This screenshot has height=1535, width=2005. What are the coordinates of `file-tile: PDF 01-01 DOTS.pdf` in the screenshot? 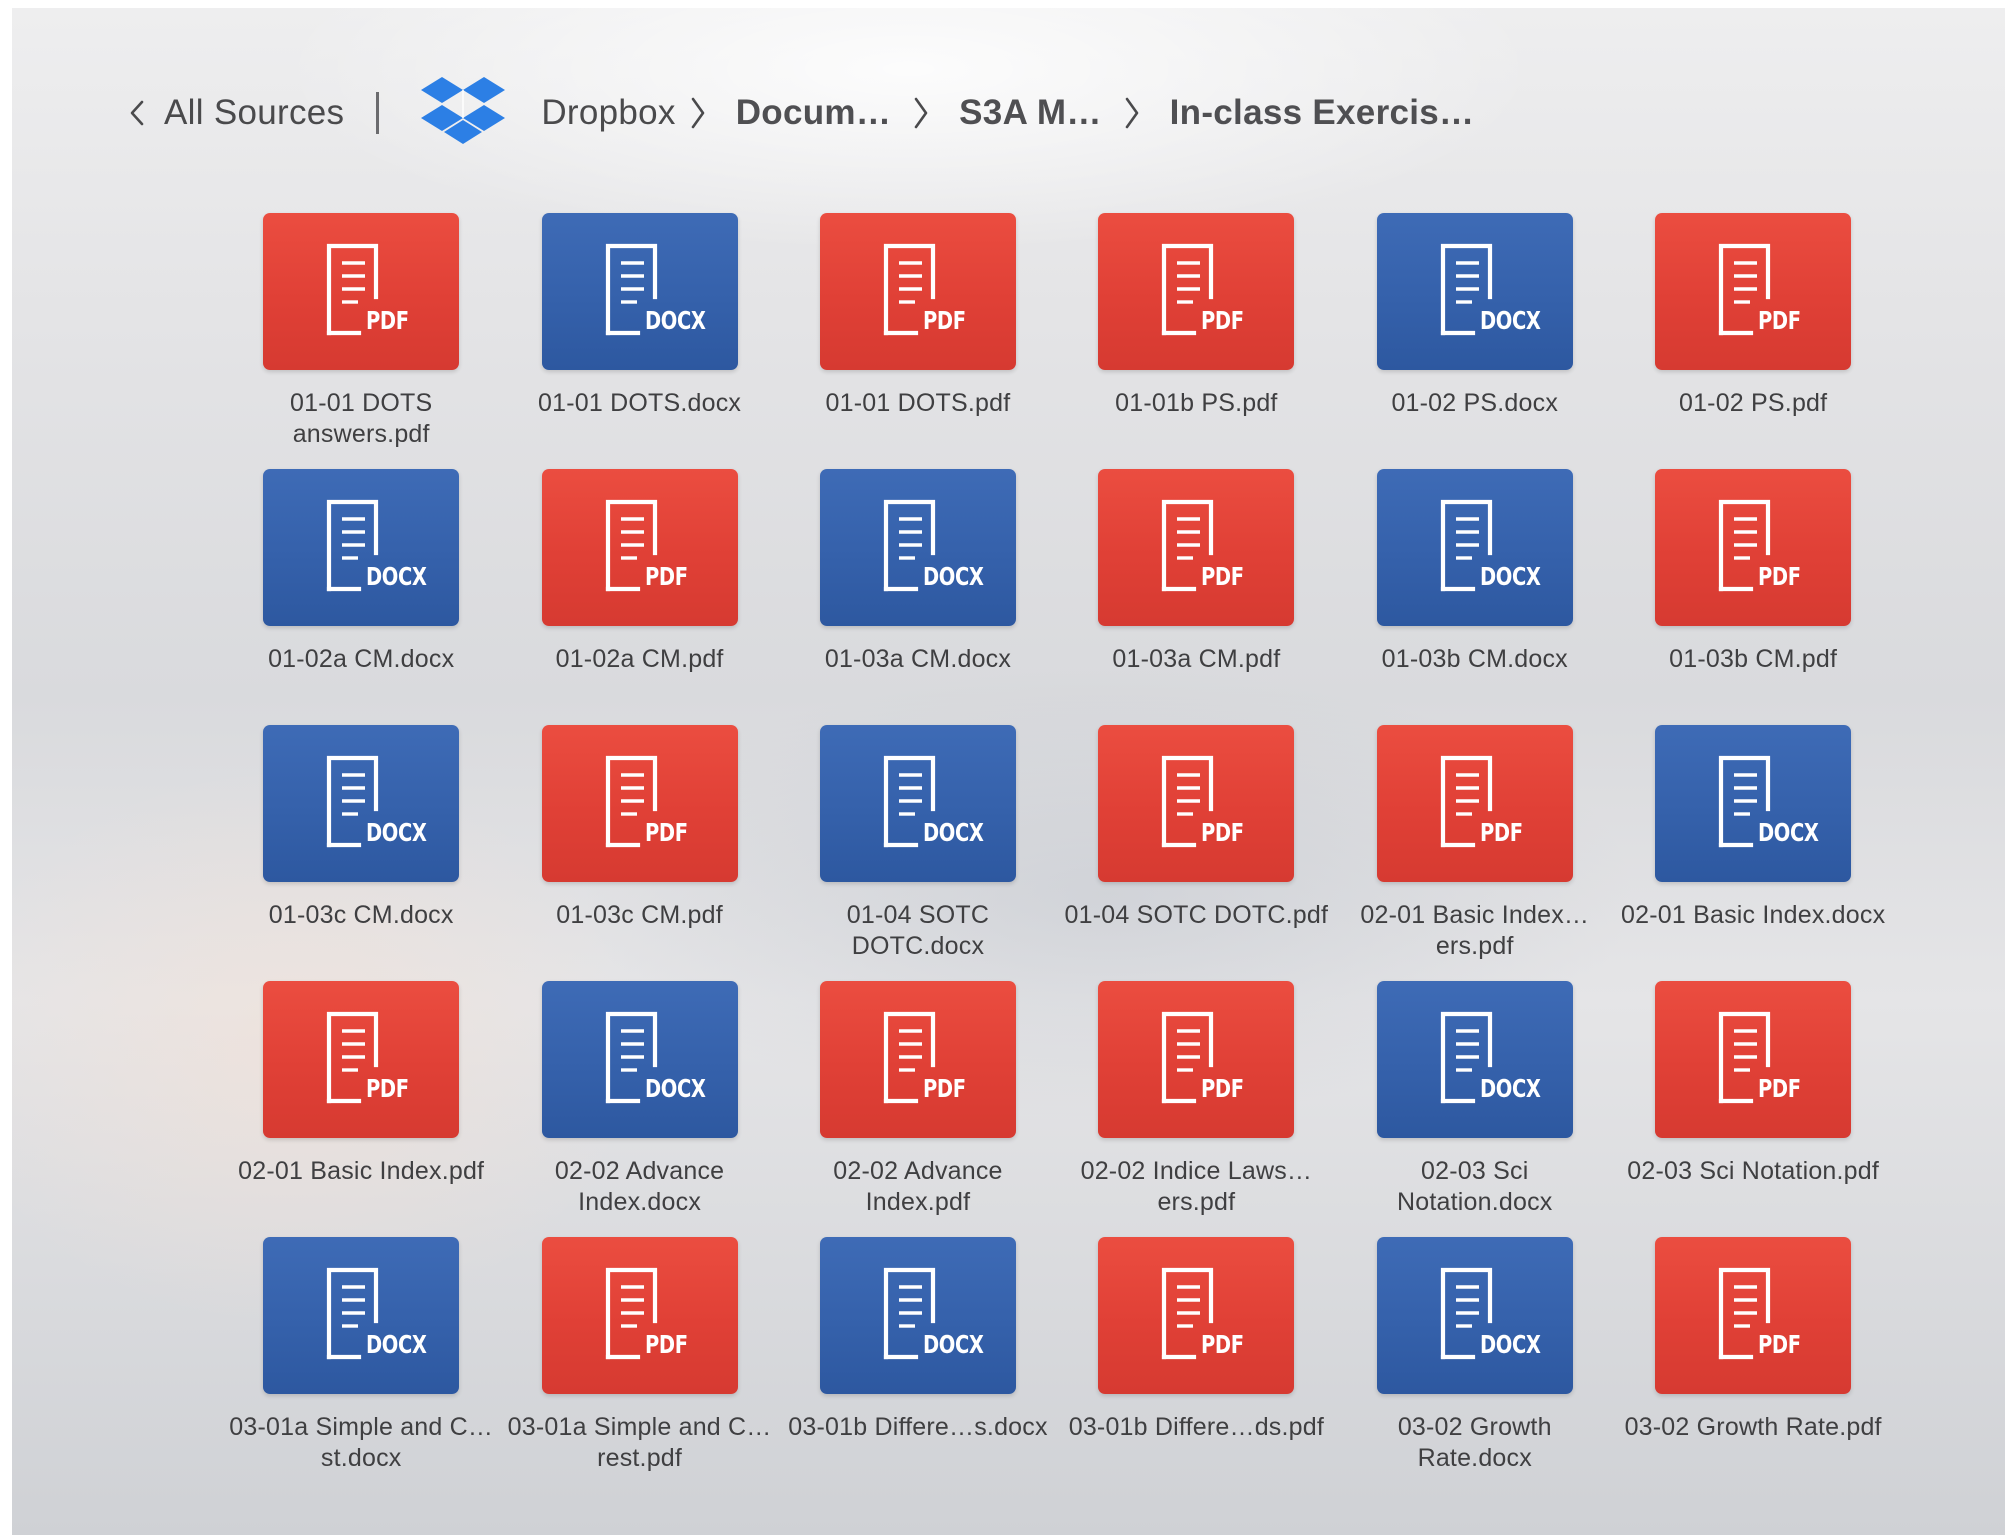 It's located at (918, 341).